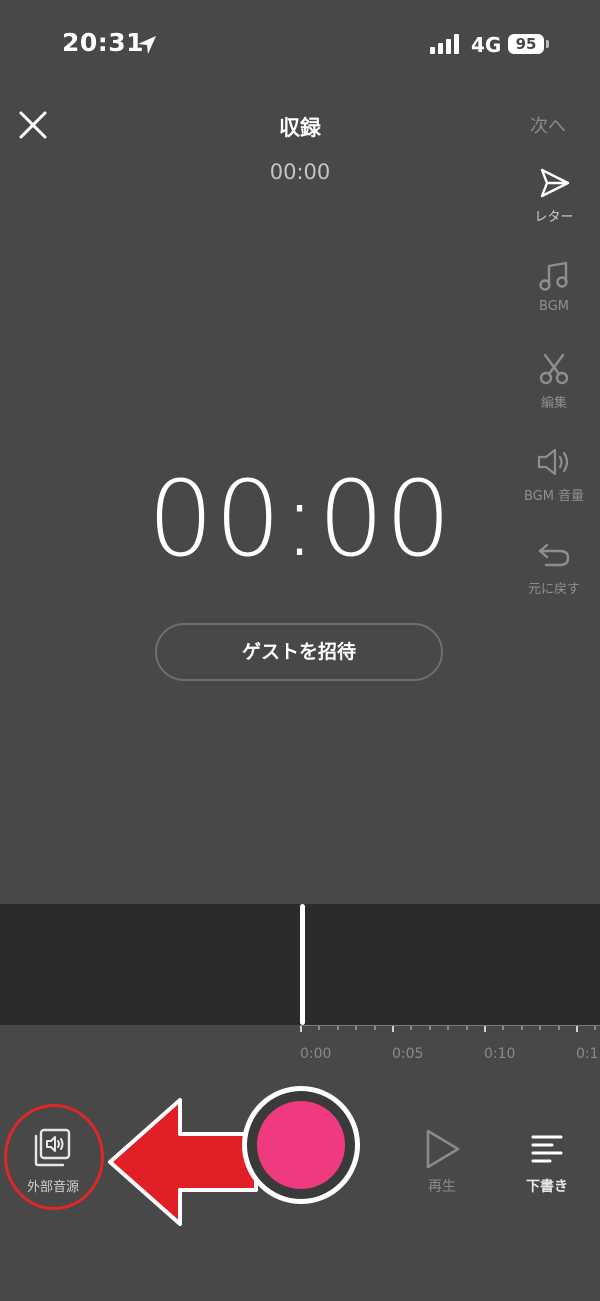  Describe the element at coordinates (442, 1187) in the screenshot. I see `play-label: 再生` at that location.